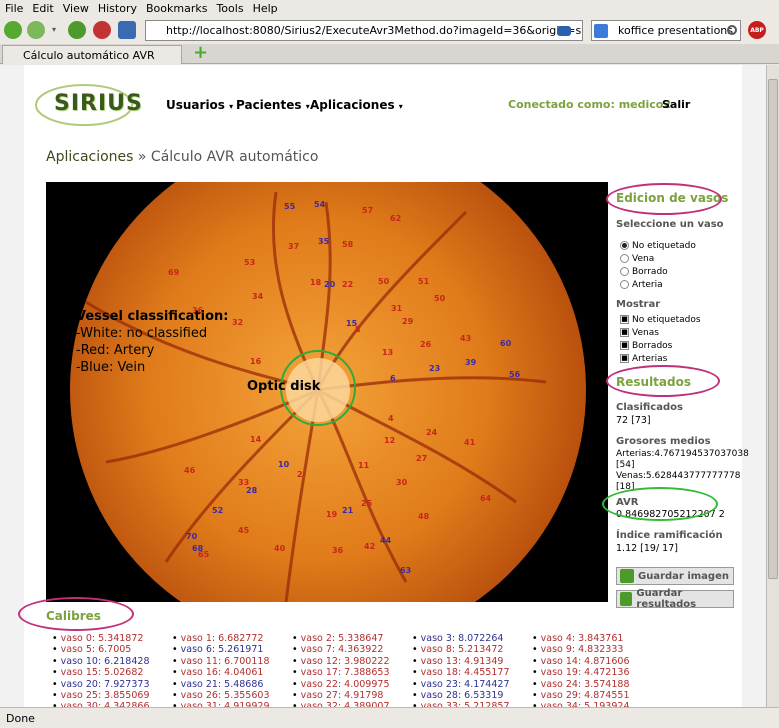 This screenshot has width=779, height=728. What do you see at coordinates (199, 105) in the screenshot?
I see `menu-usuarios: Usuarios ▾` at bounding box center [199, 105].